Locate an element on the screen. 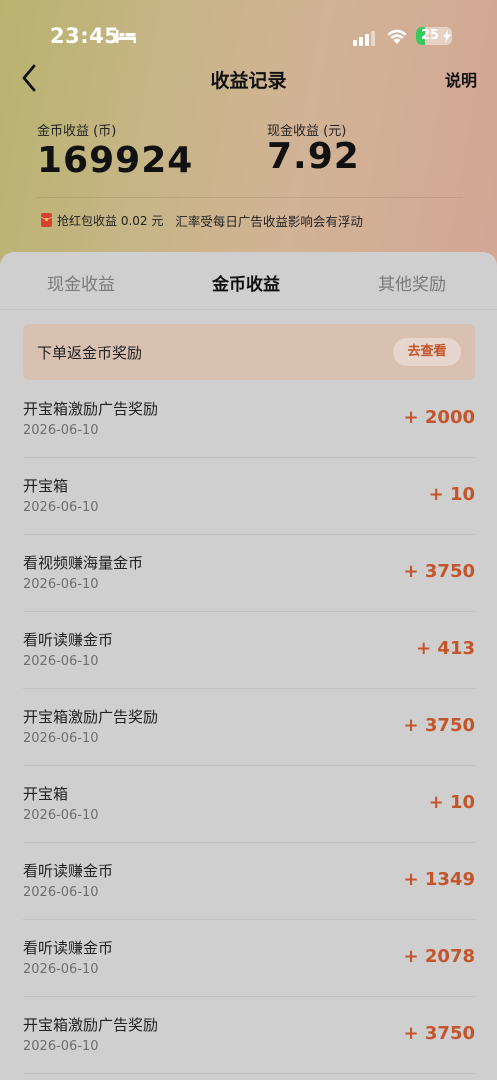 The image size is (497, 1080). help-button: 说明 is located at coordinates (461, 79).